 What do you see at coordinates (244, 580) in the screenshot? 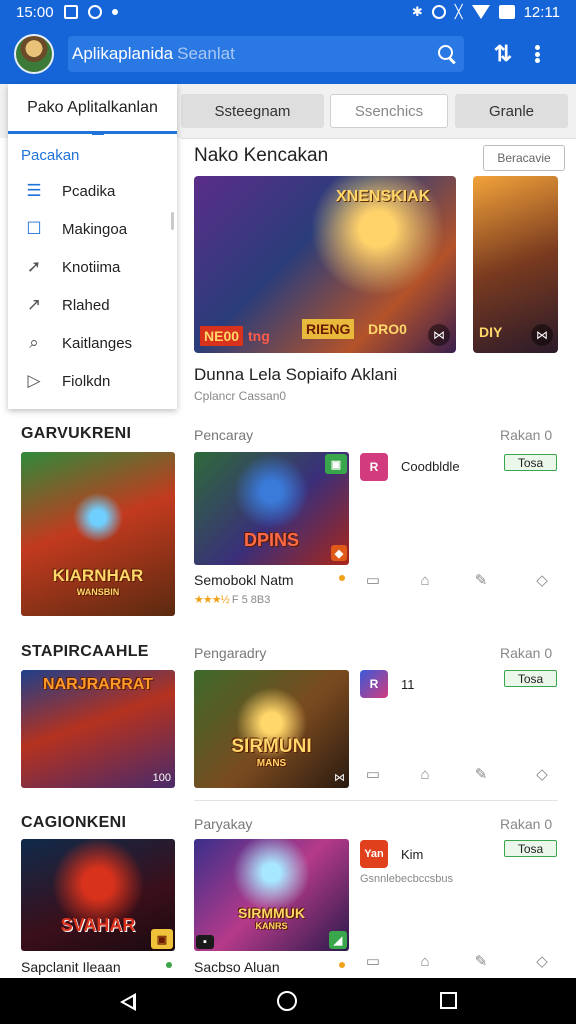
I see `game-name: Semobokl Natm` at bounding box center [244, 580].